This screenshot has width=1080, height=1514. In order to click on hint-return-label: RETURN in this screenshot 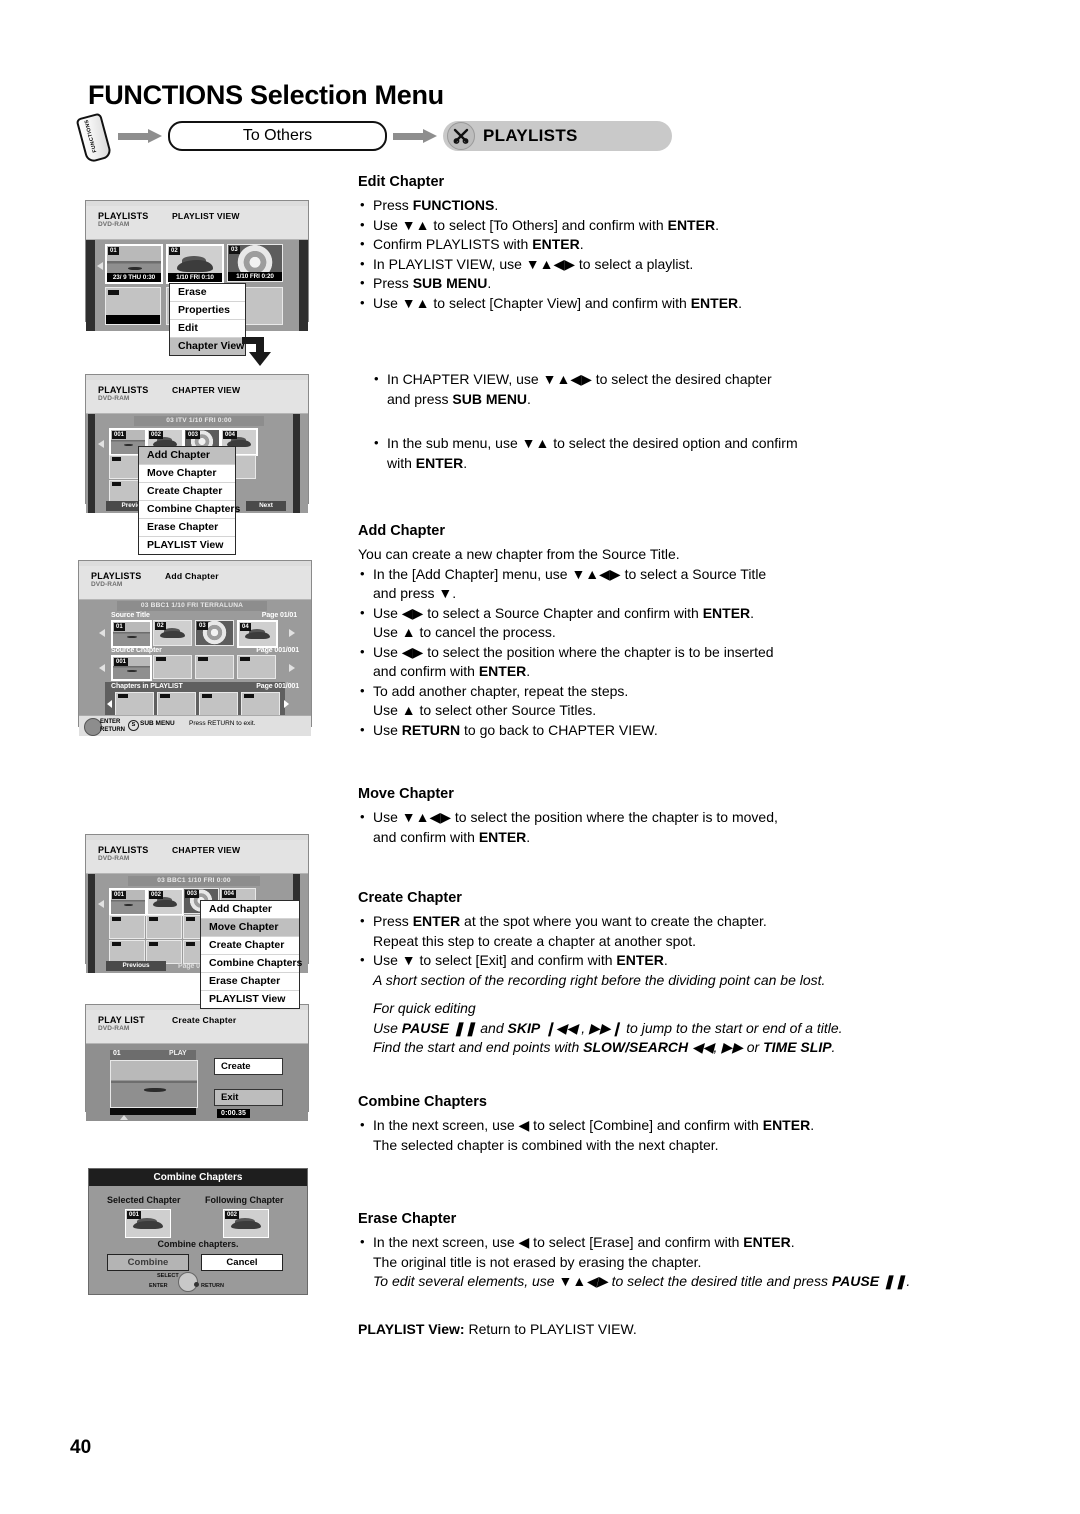, I will do `click(212, 1286)`.